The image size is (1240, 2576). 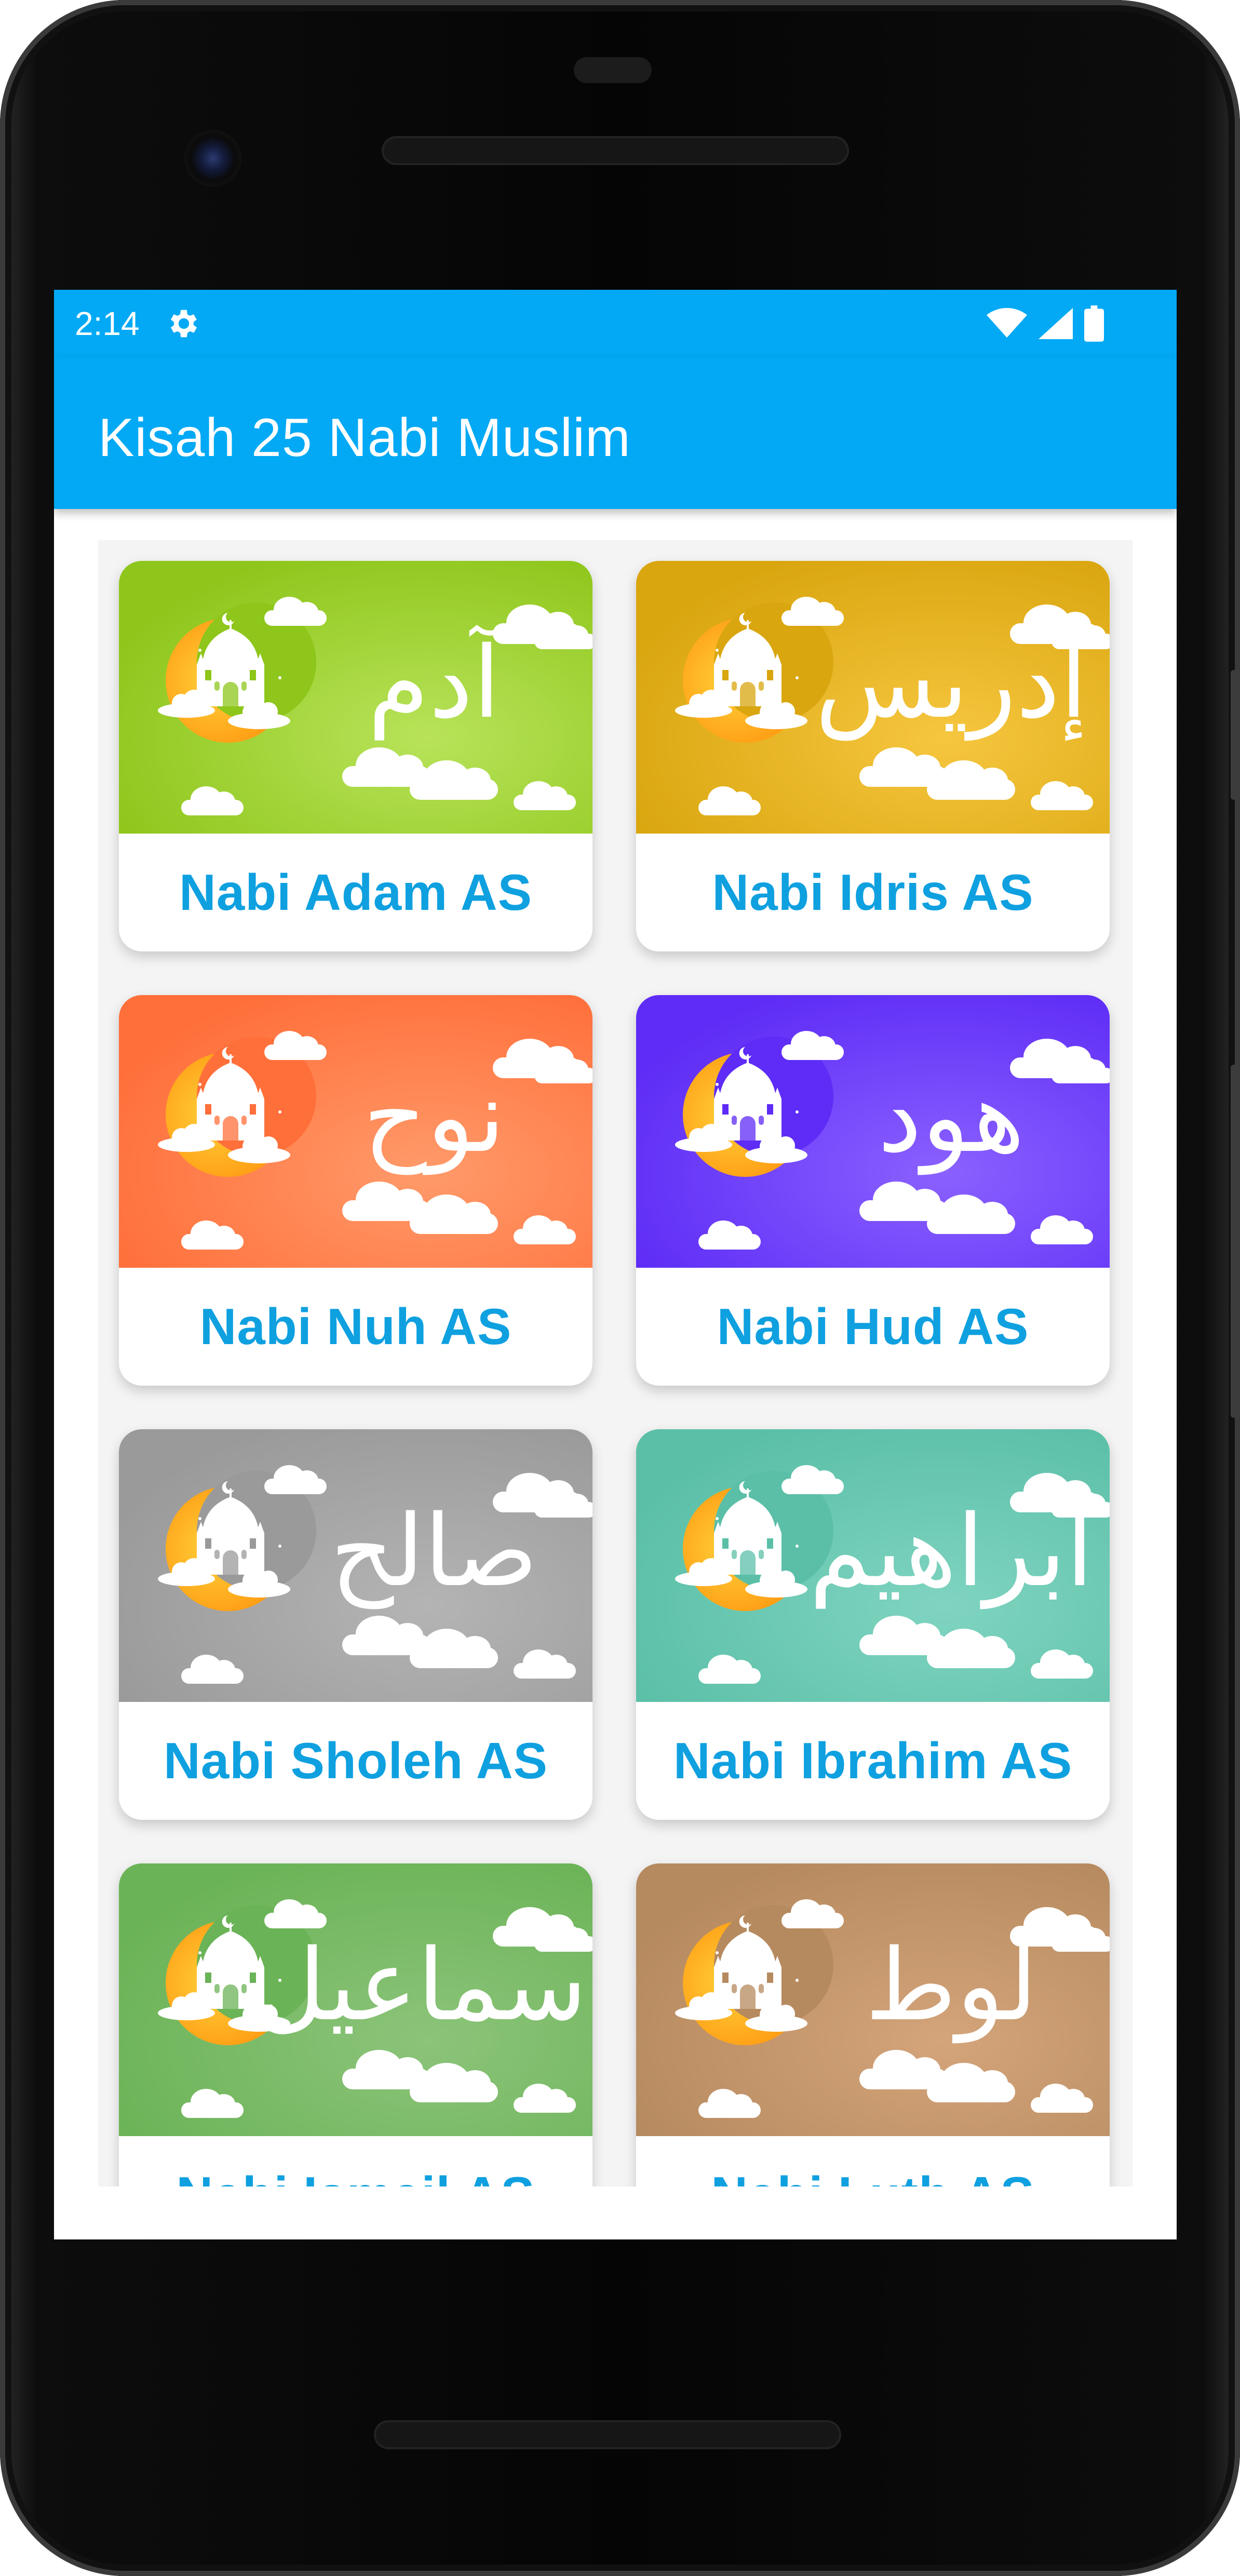 I want to click on prophet-banner: لوط, so click(x=873, y=2000).